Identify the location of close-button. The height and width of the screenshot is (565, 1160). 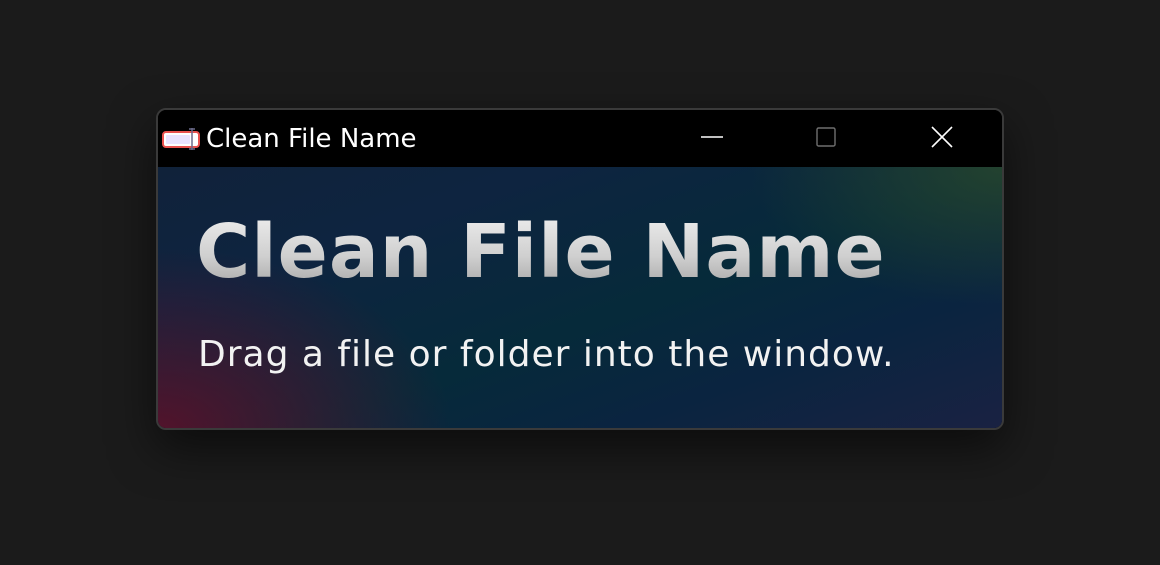
(942, 138).